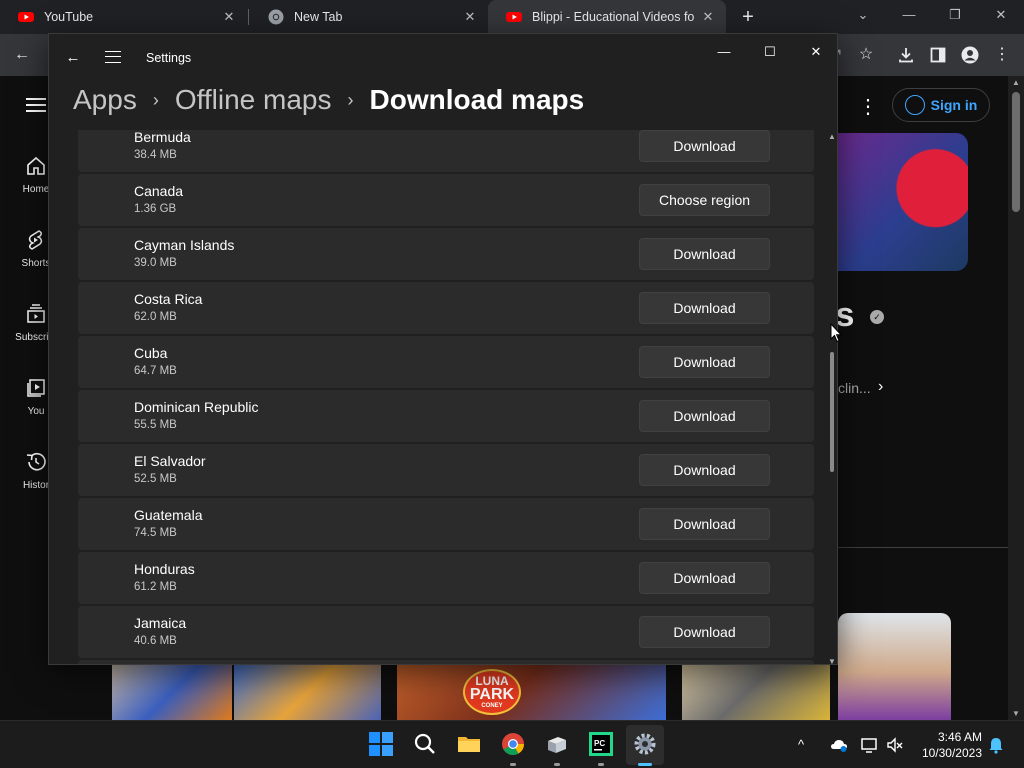 The height and width of the screenshot is (768, 1024). Describe the element at coordinates (155, 641) in the screenshot. I see `map-size: 40.6 MB` at that location.